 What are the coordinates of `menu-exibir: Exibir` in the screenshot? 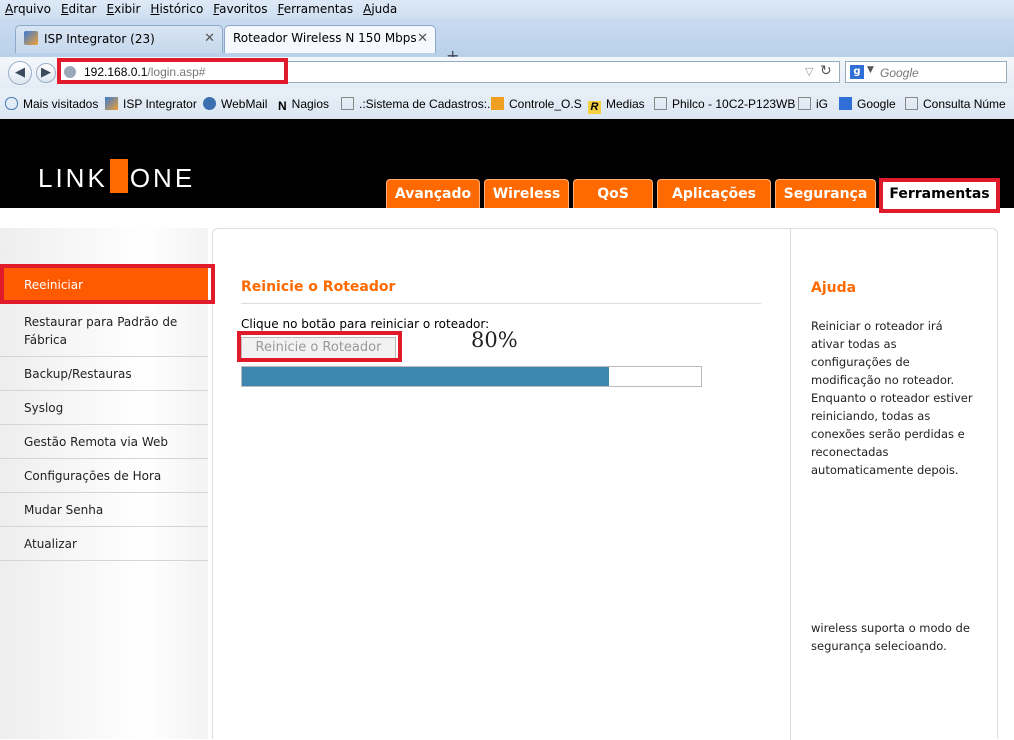 It's located at (124, 8).